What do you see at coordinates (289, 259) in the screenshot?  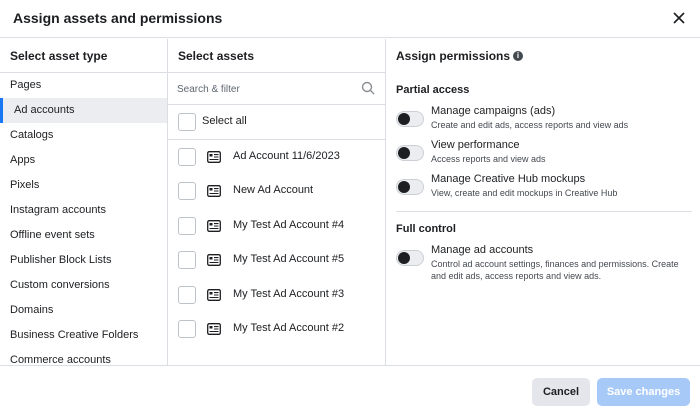 I see `asset-label: My Test Ad Account #5` at bounding box center [289, 259].